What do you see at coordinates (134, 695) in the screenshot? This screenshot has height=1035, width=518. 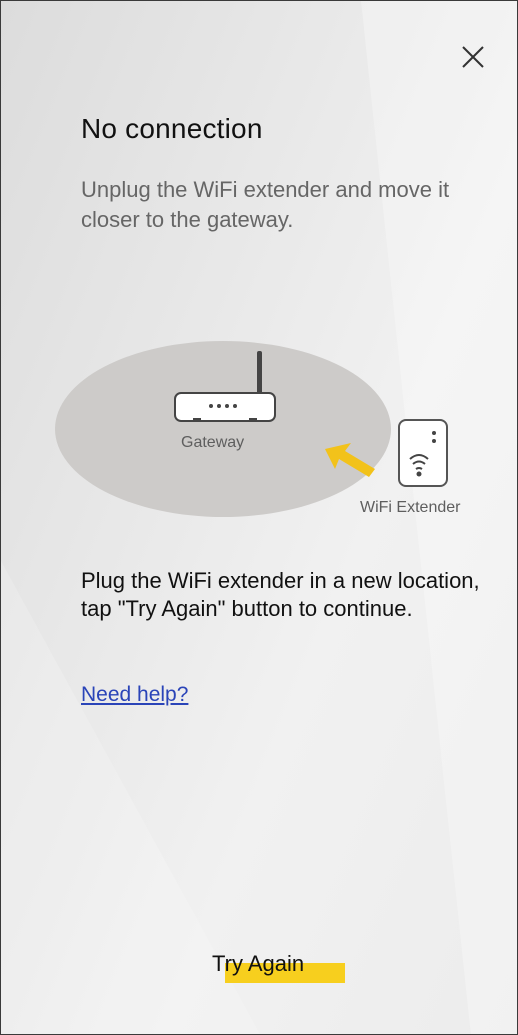 I see `help-link: Need help?` at bounding box center [134, 695].